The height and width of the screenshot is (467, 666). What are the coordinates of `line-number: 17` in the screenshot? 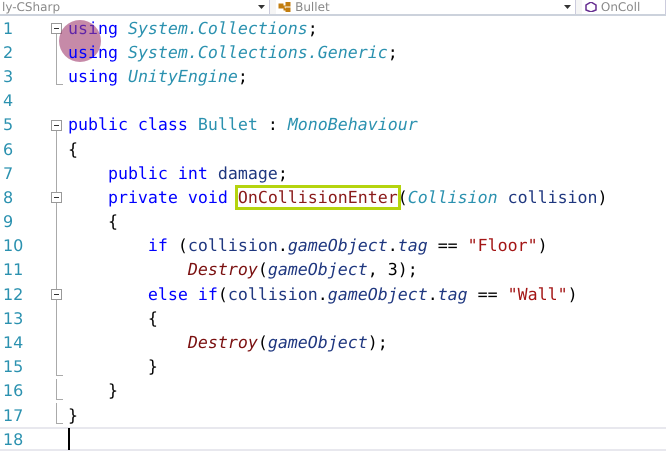 It's located at (13, 415).